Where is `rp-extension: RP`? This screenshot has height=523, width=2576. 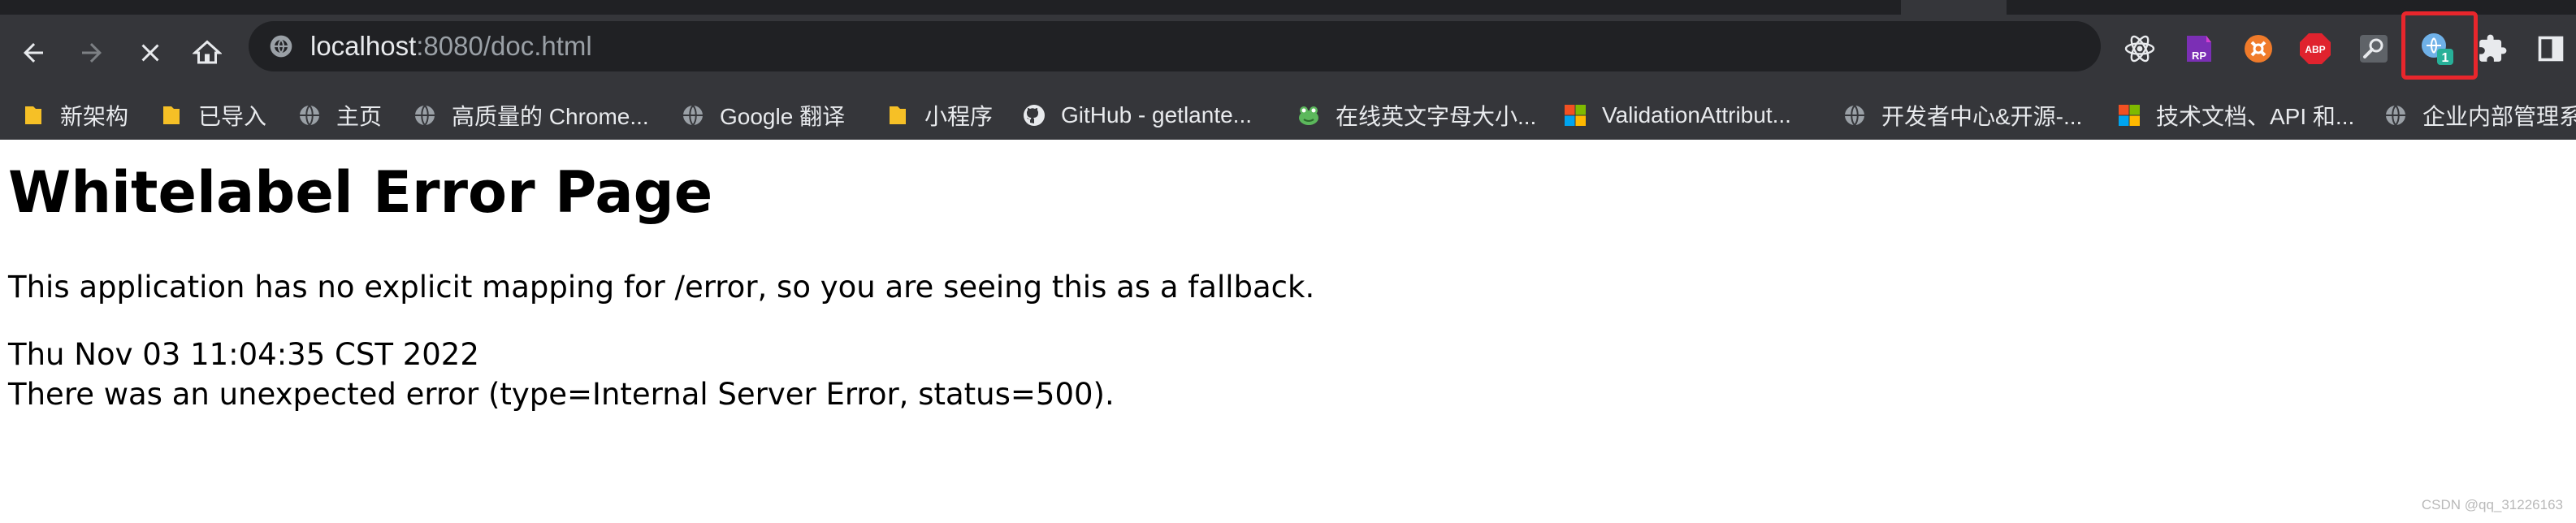
rp-extension: RP is located at coordinates (2198, 49).